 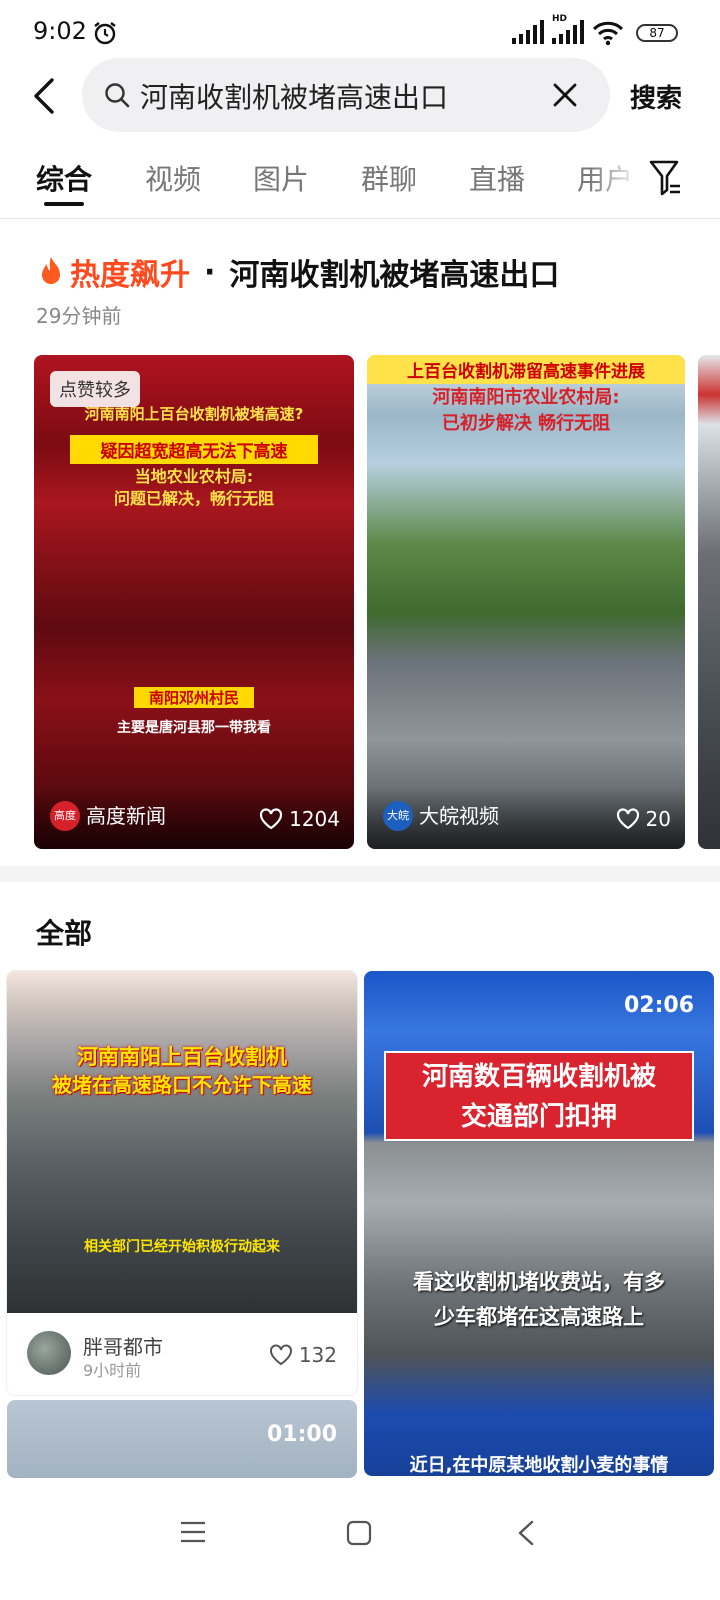 What do you see at coordinates (615, 180) in the screenshot?
I see `tab-fade` at bounding box center [615, 180].